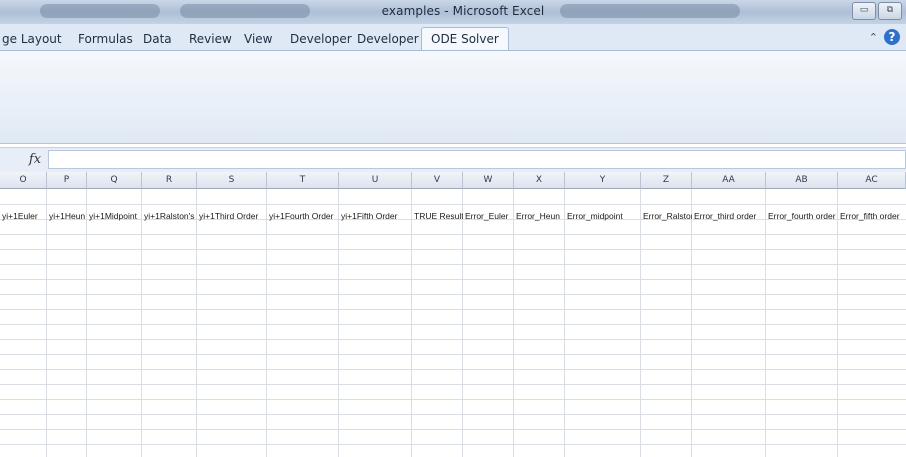 The width and height of the screenshot is (906, 457). I want to click on tab-developer-2: Developer, so click(388, 39).